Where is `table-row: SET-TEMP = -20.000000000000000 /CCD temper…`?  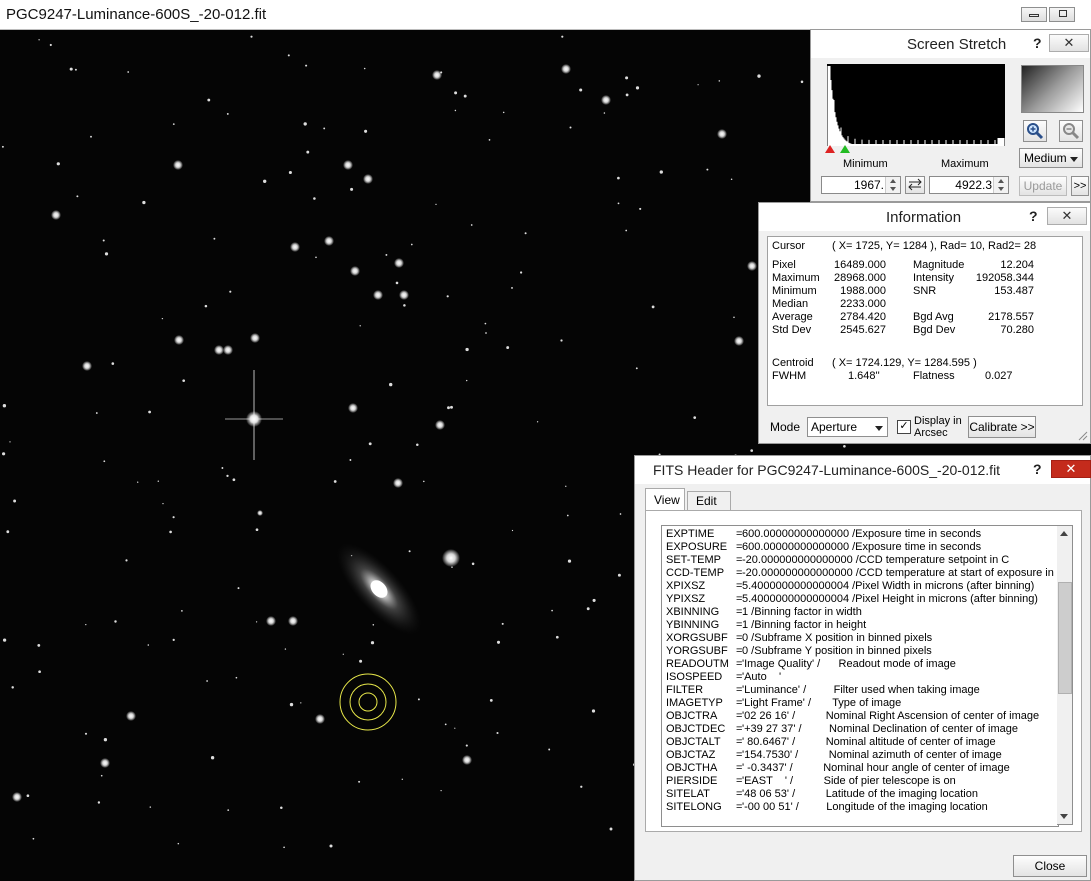 table-row: SET-TEMP = -20.000000000000000 /CCD temper… is located at coordinates (860, 560).